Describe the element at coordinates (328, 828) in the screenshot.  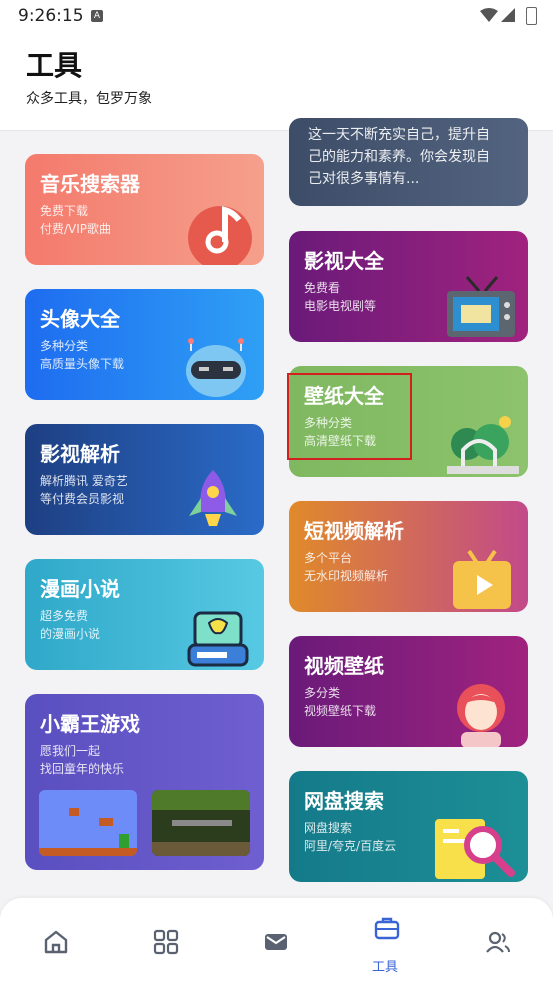
I see `card-desc: 网盘搜索` at that location.